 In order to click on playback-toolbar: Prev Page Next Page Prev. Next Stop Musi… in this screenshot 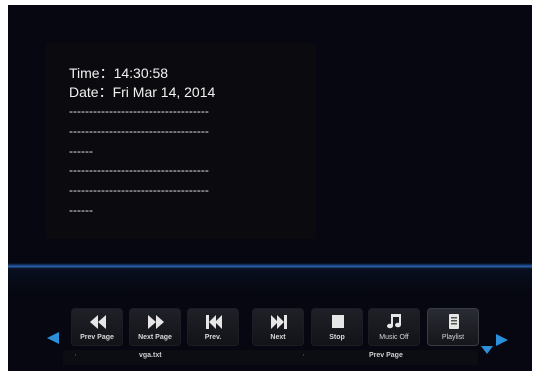, I will do `click(271, 327)`.